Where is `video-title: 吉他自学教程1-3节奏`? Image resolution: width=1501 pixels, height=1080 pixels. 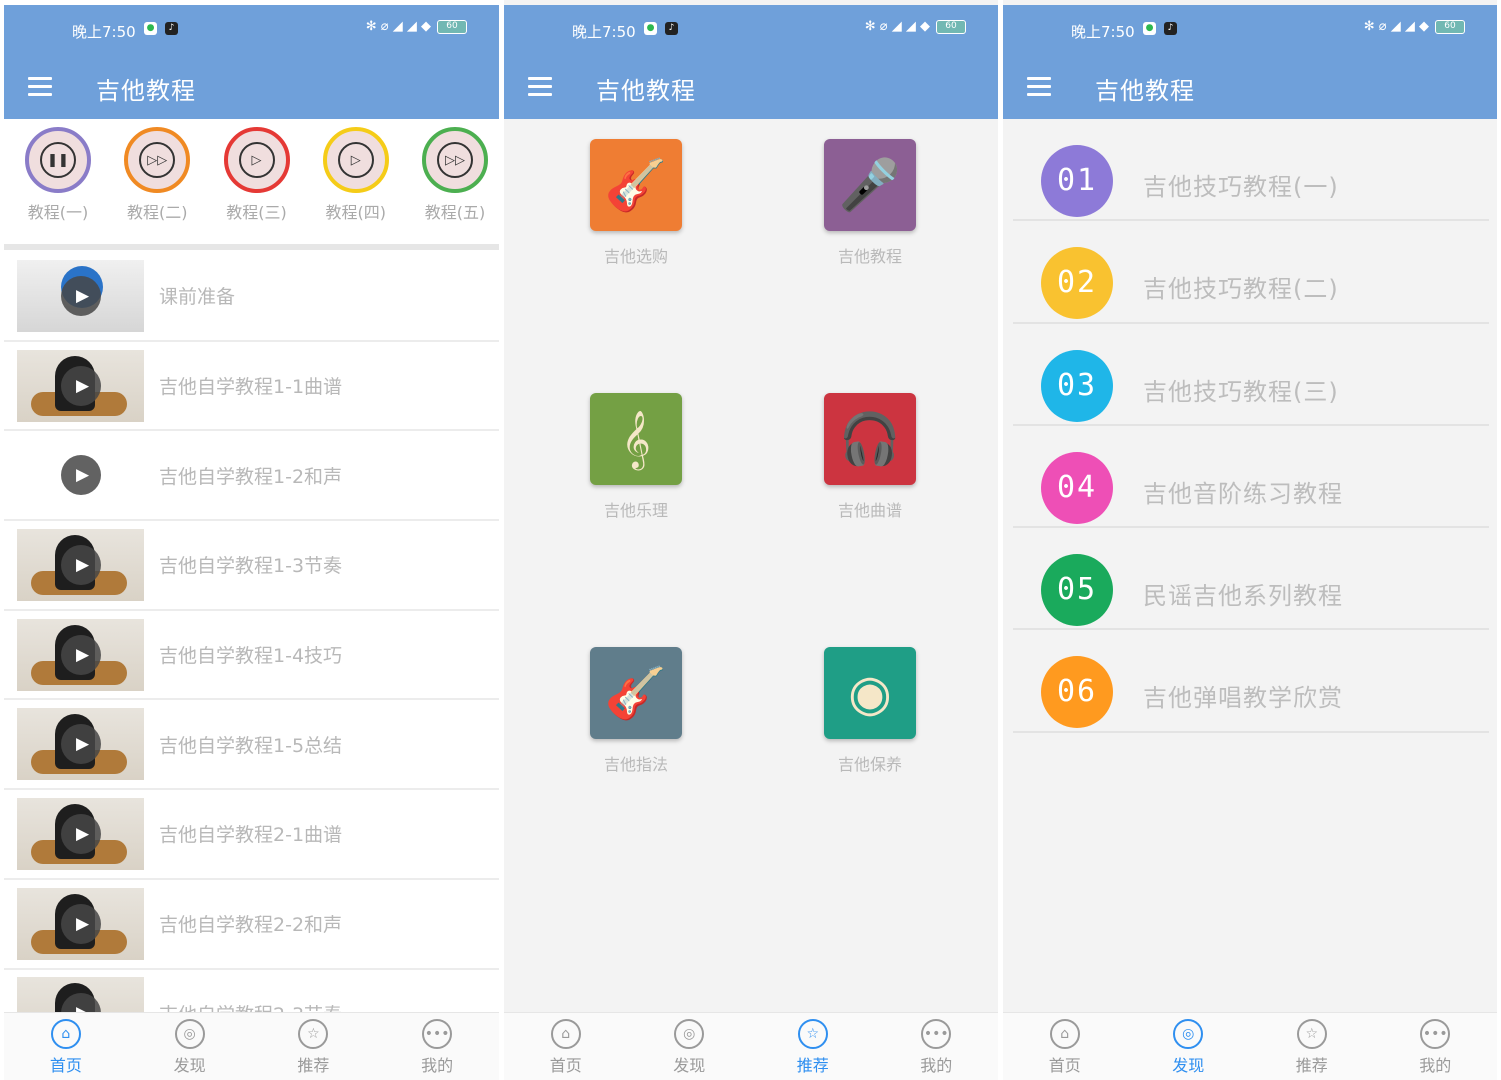
video-title: 吉他自学教程1-3节奏 is located at coordinates (251, 566).